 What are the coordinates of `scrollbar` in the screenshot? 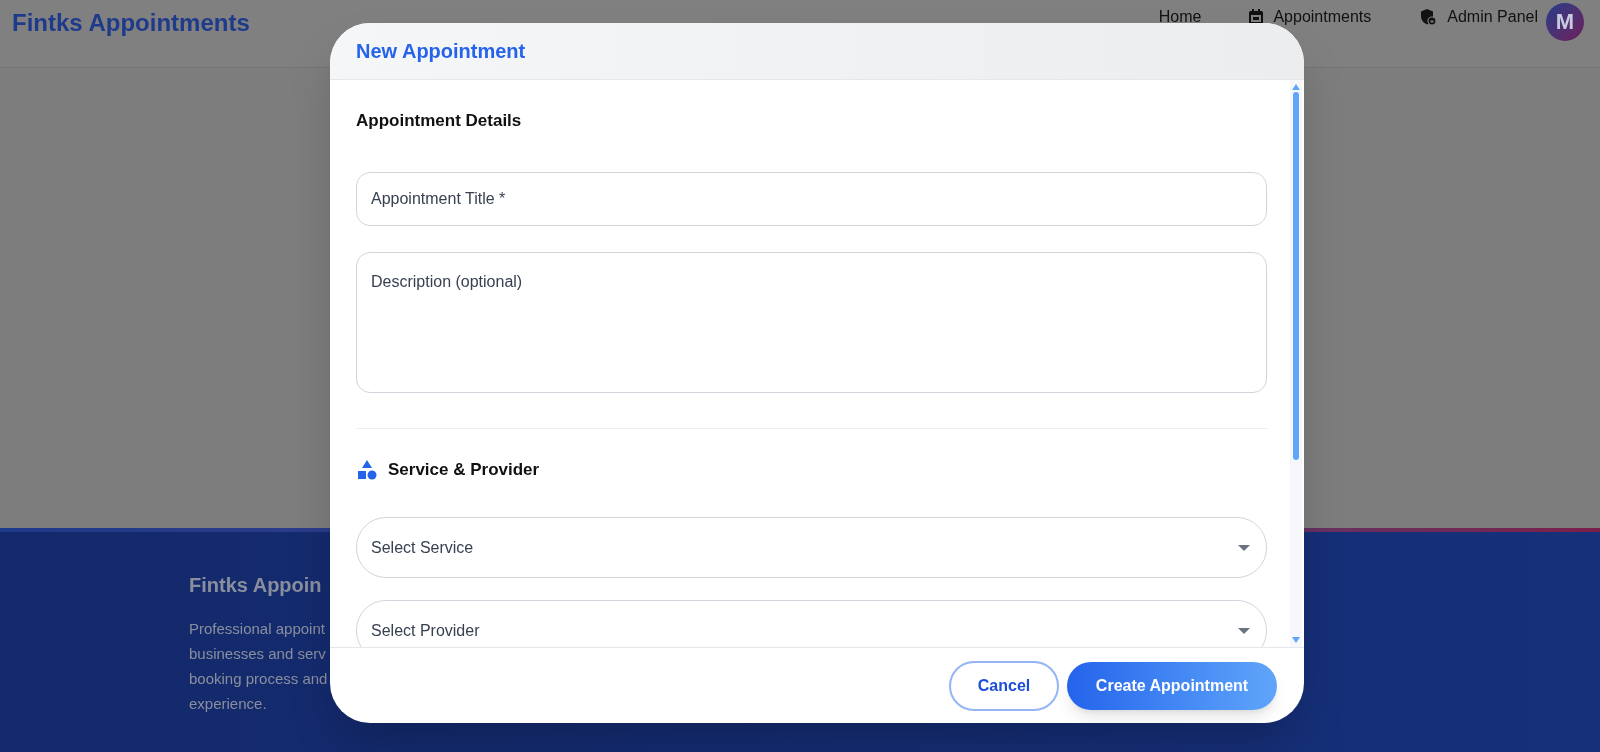 It's located at (1296, 363).